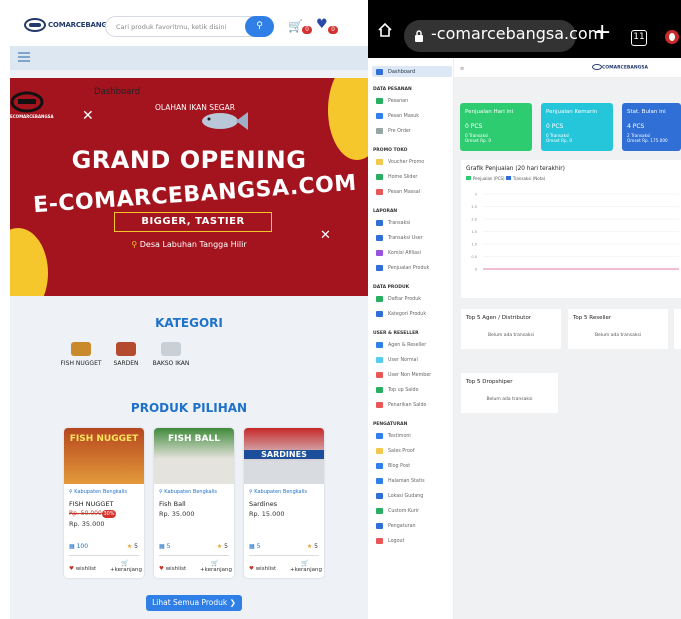  What do you see at coordinates (225, 121) in the screenshot?
I see `fish-icon` at bounding box center [225, 121].